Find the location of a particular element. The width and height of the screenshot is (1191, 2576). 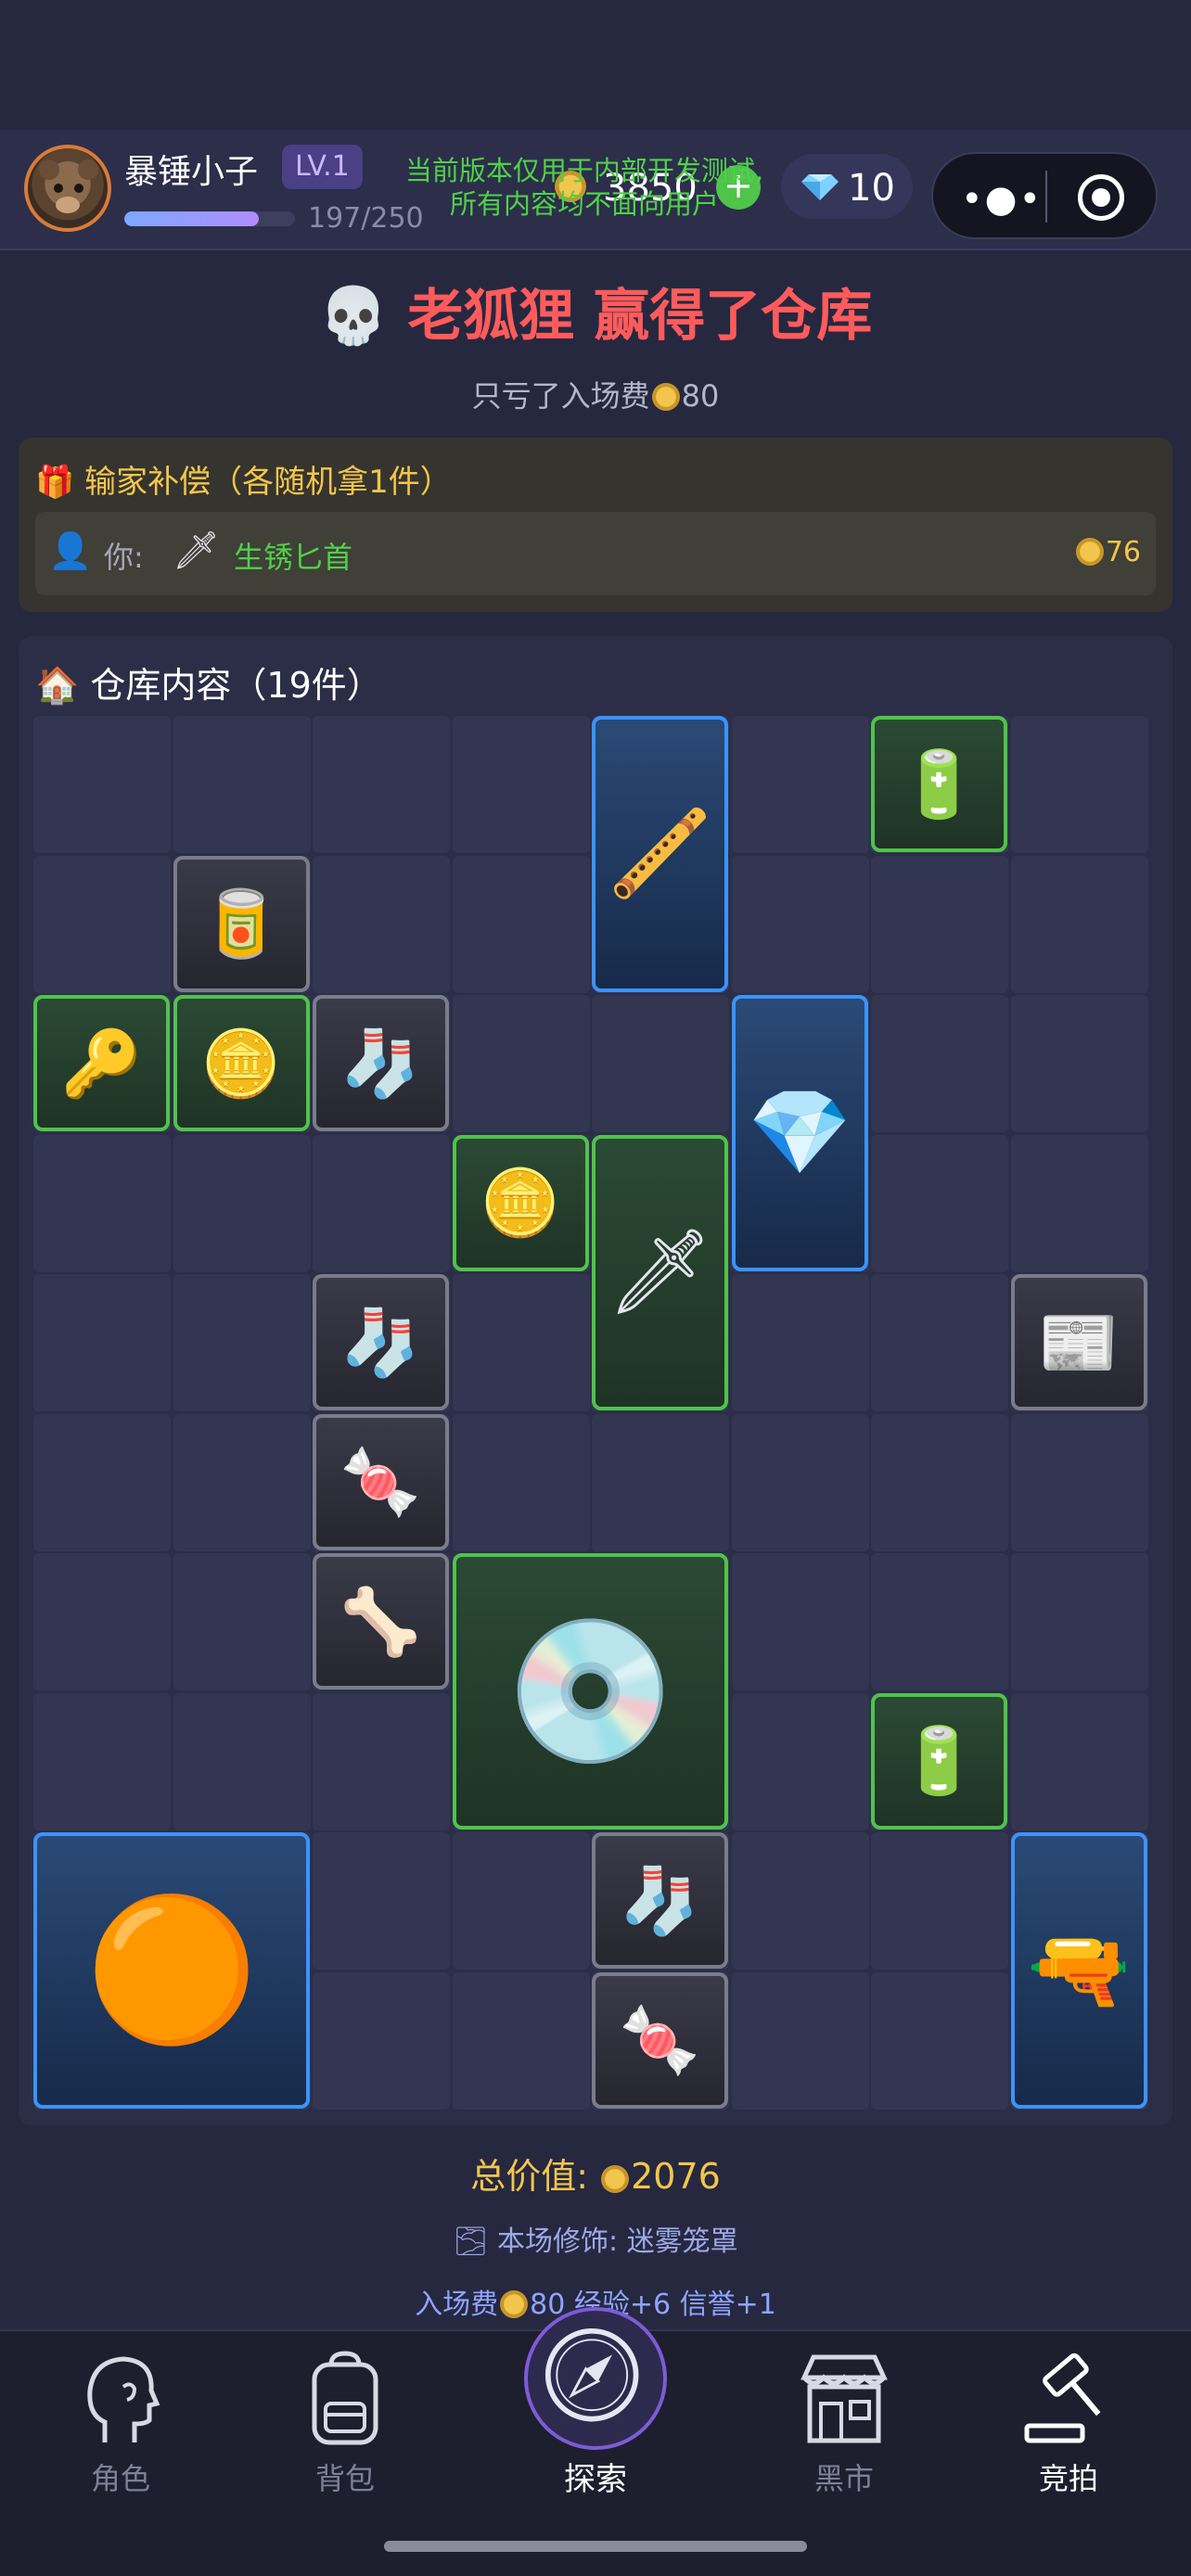

close-target-icon is located at coordinates (1101, 197).